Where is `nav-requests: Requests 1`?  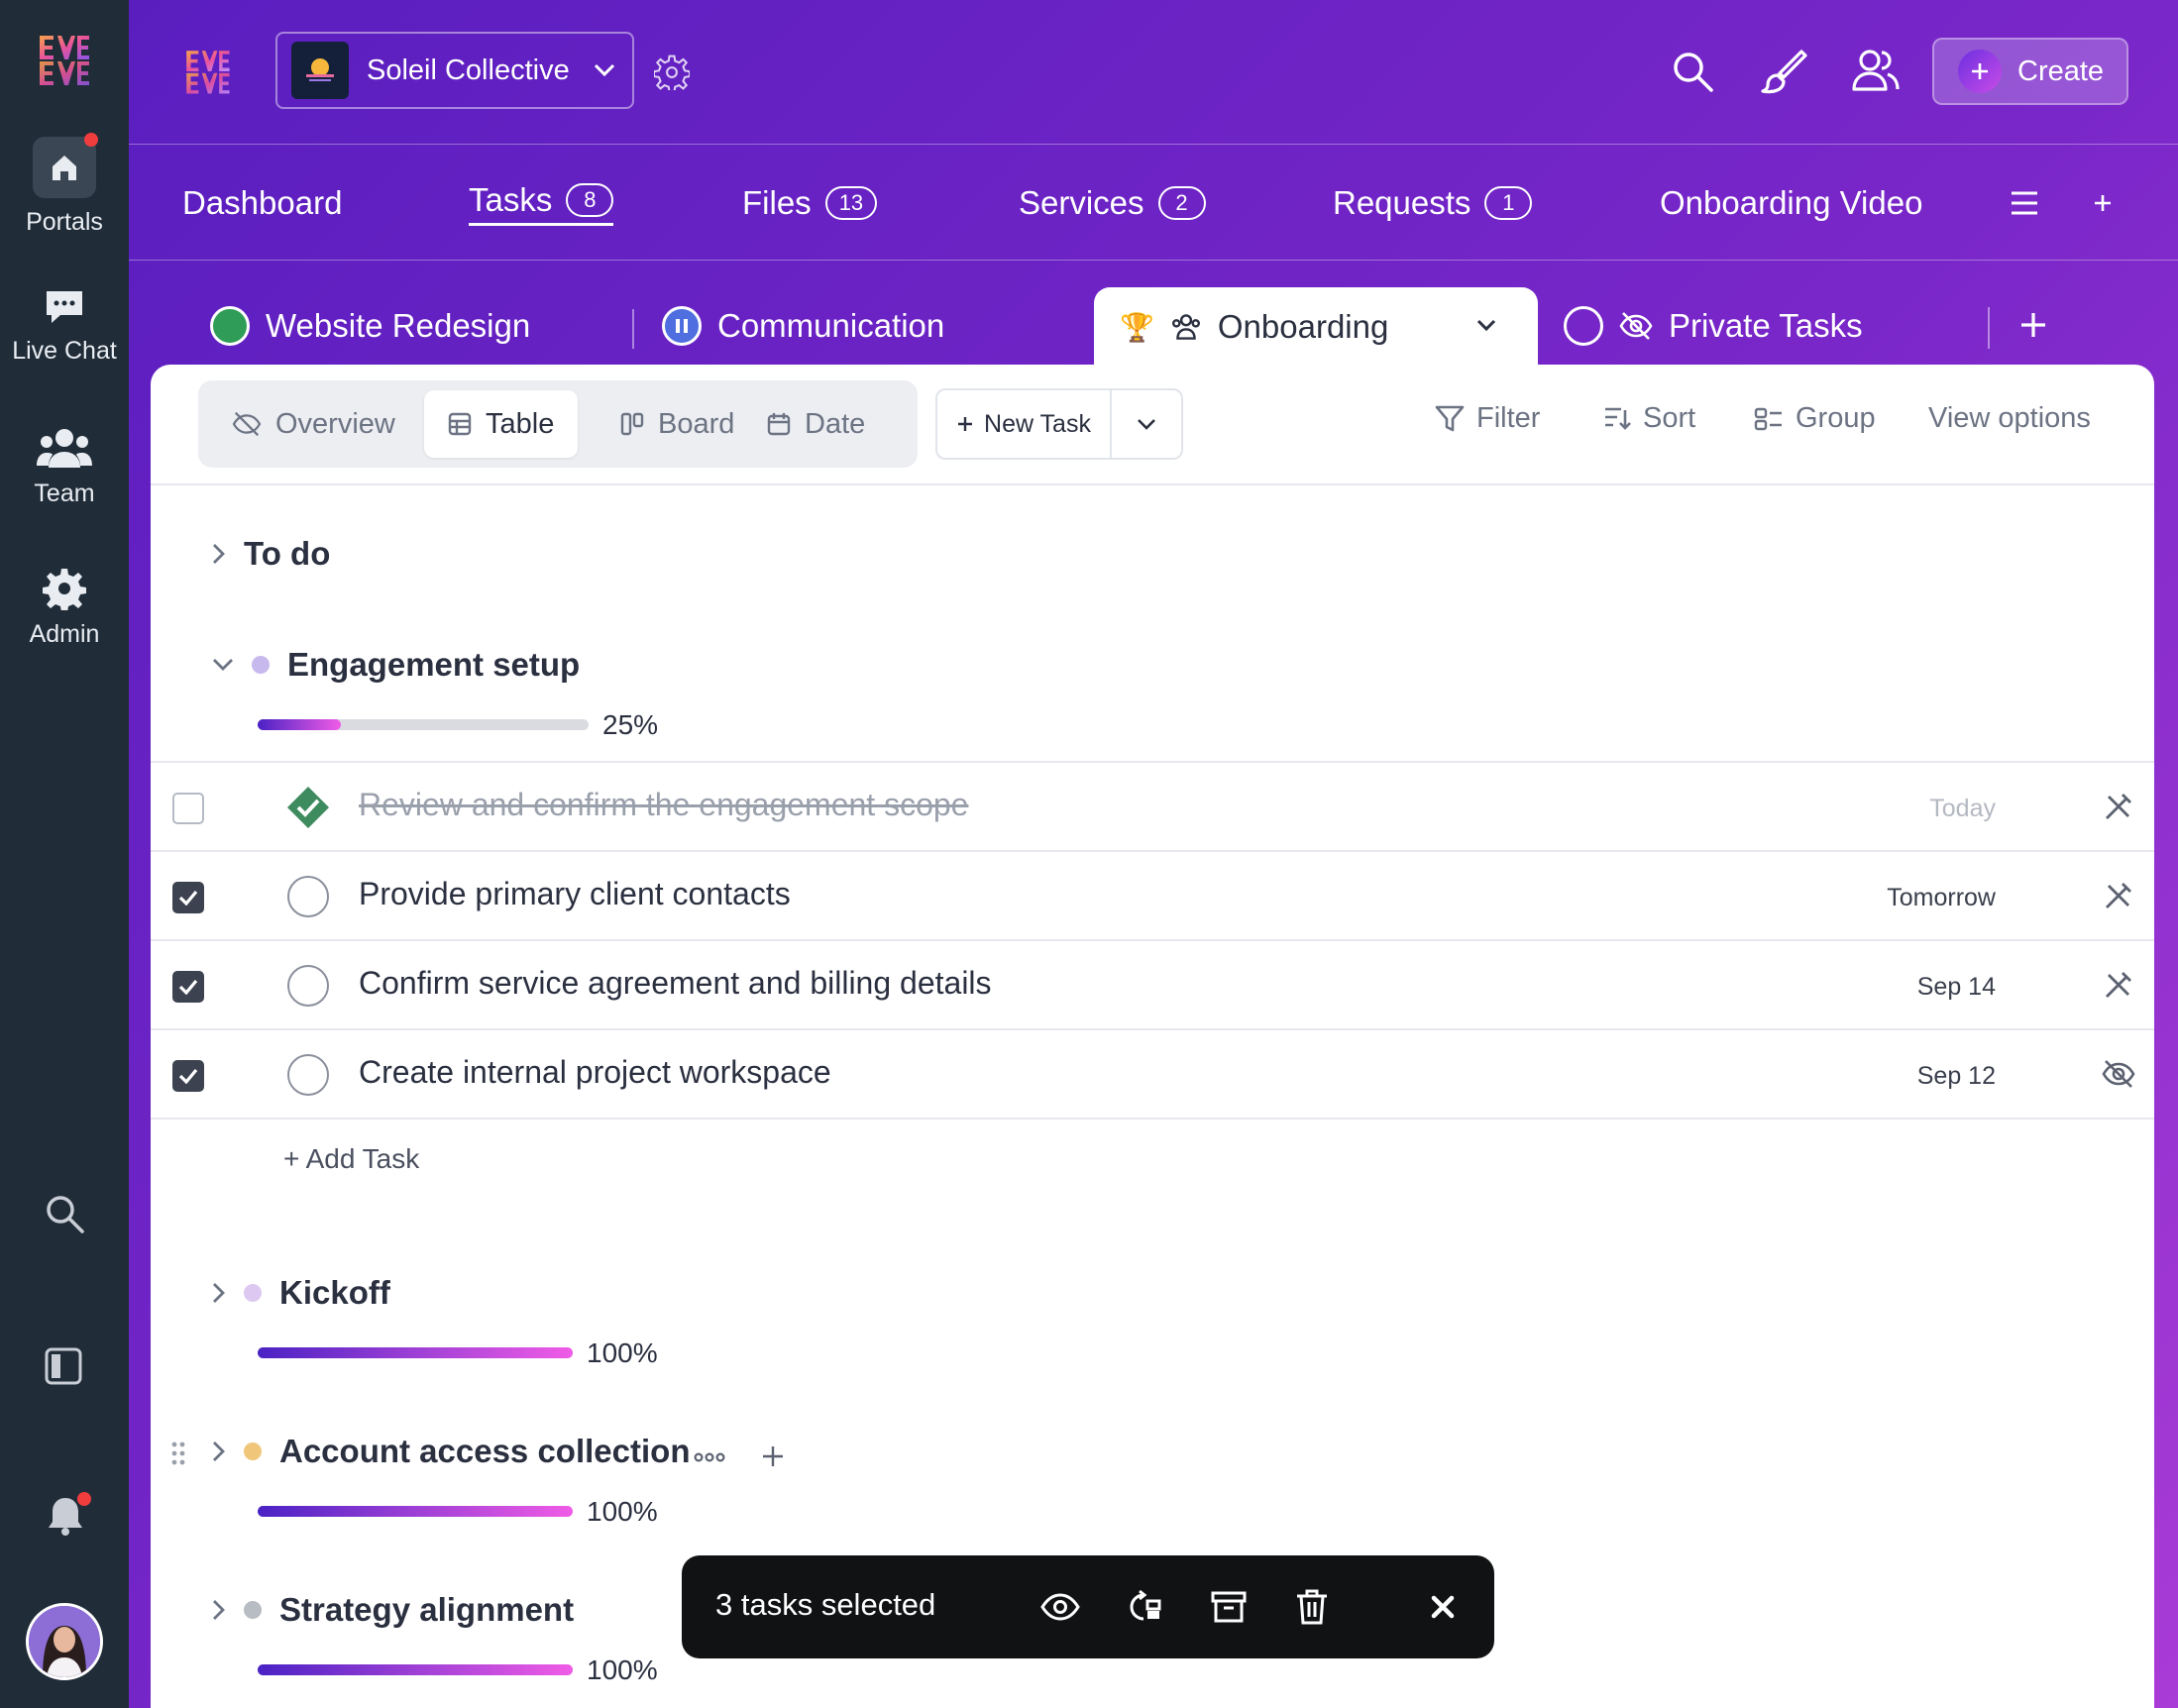
nav-requests: Requests 1 is located at coordinates (1433, 203).